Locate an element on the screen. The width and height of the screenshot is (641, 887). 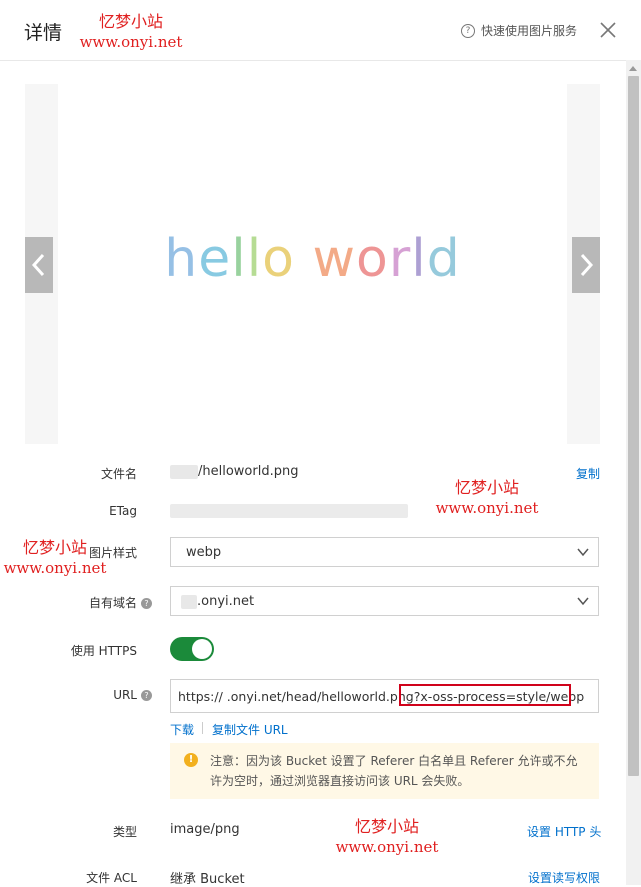
style-select-value: webp is located at coordinates (204, 552).